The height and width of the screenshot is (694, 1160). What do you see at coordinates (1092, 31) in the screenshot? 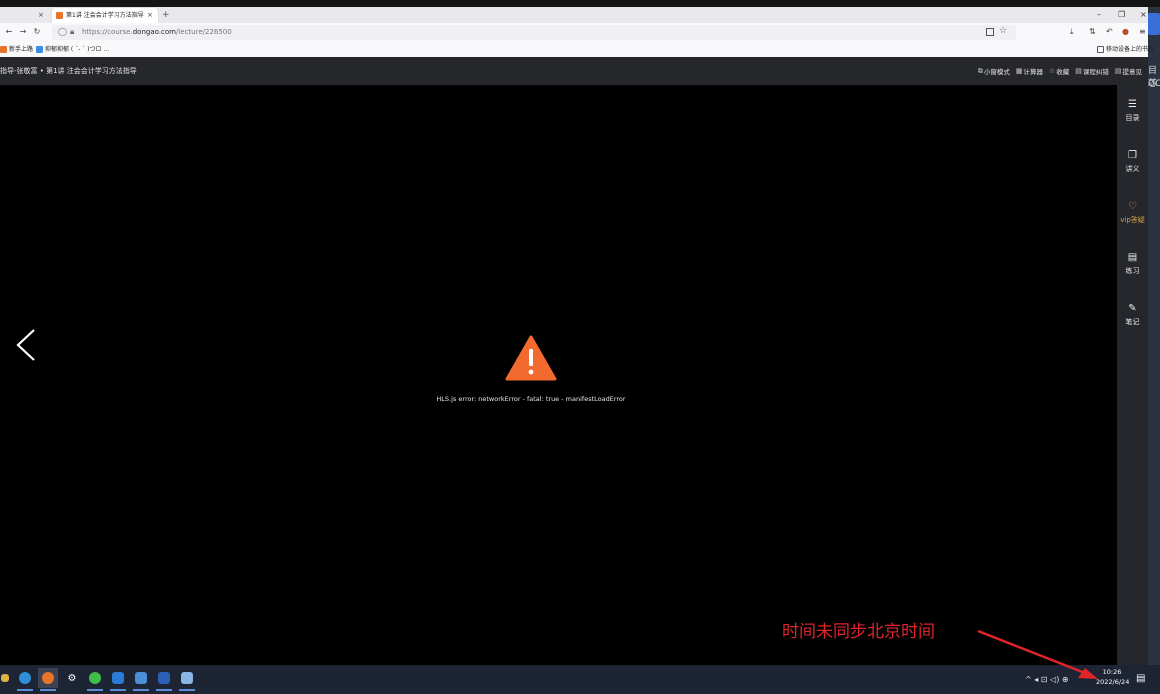
I see `sync-icon: ⇅` at bounding box center [1092, 31].